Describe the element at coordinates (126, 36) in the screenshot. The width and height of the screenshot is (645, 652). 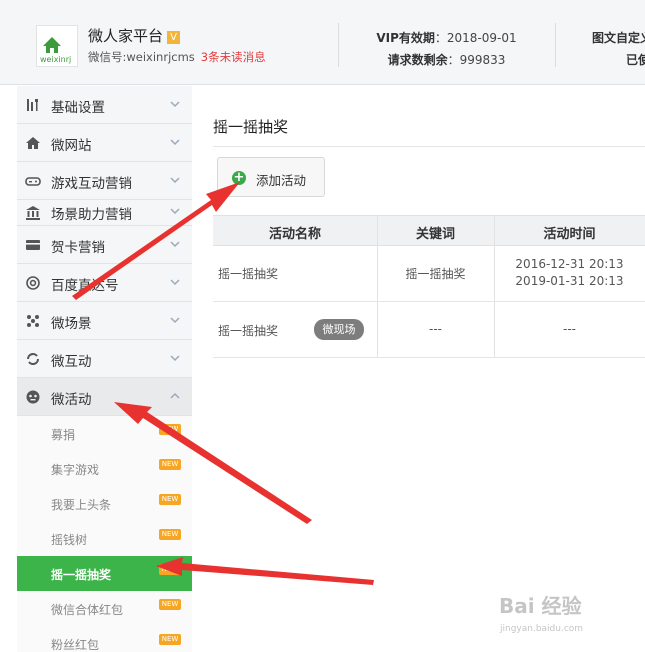
I see `brand-name-text: 微人家平台` at that location.